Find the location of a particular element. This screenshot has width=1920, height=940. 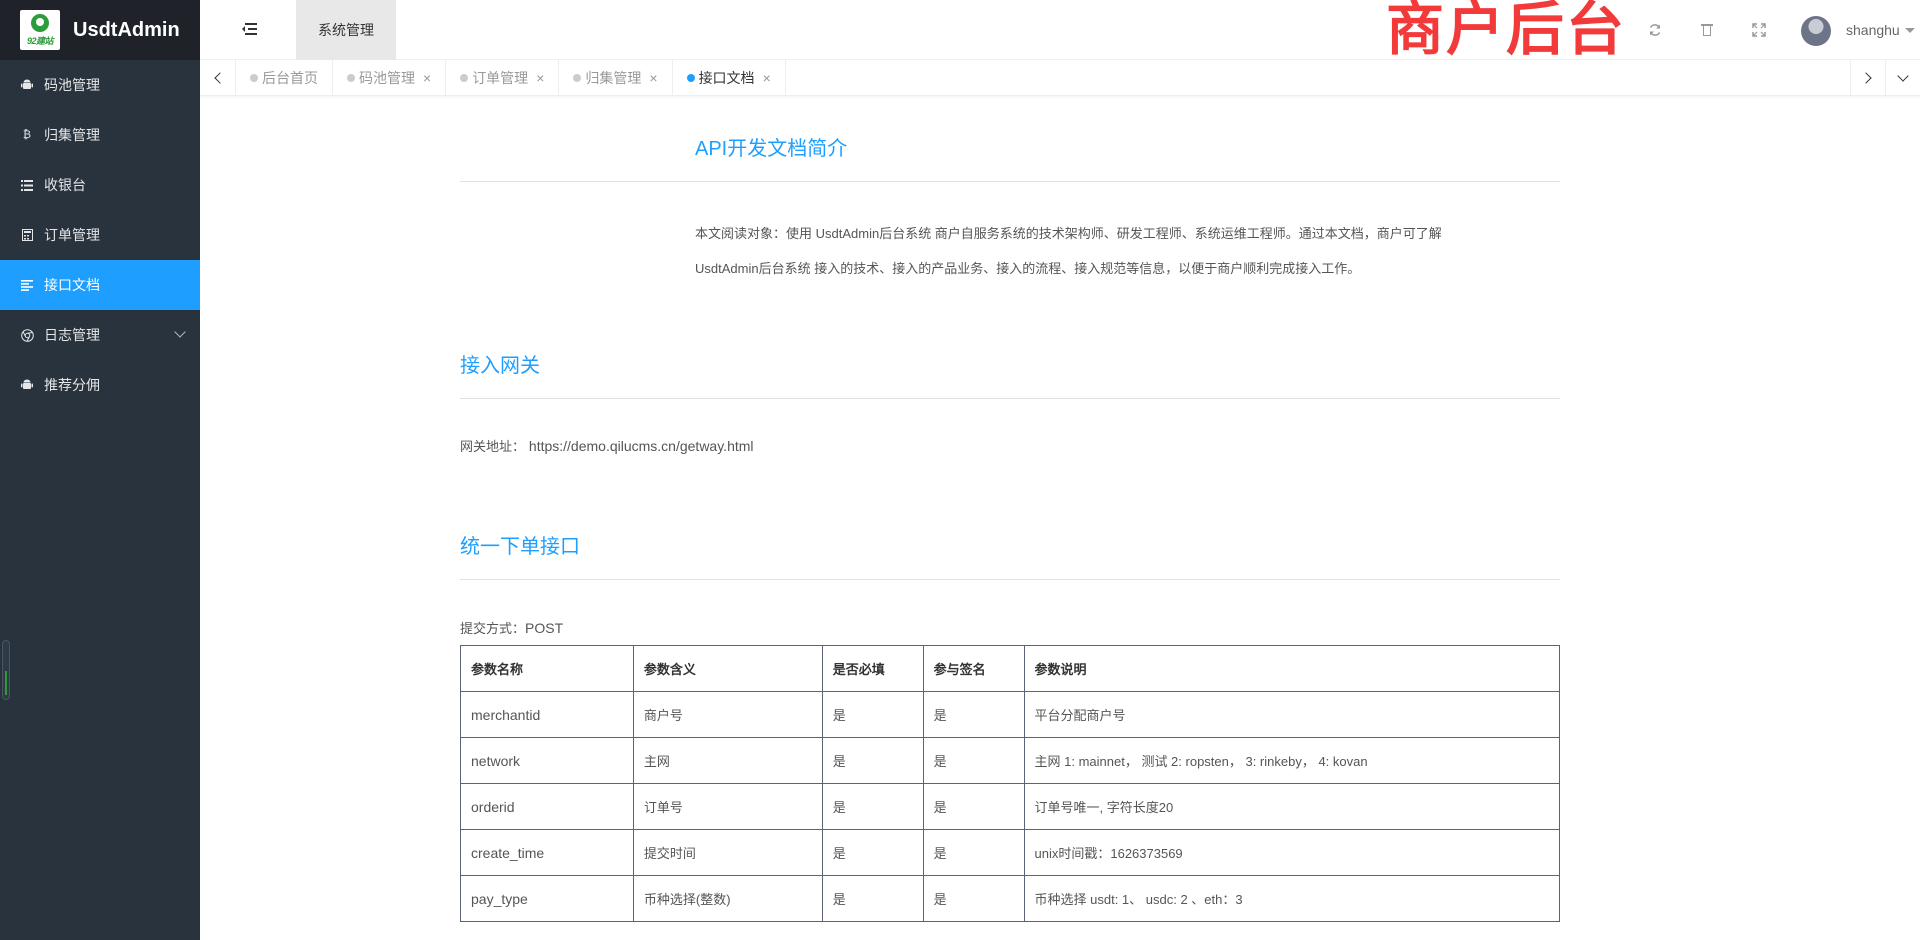

column-header: 是否必填 is located at coordinates (872, 668).